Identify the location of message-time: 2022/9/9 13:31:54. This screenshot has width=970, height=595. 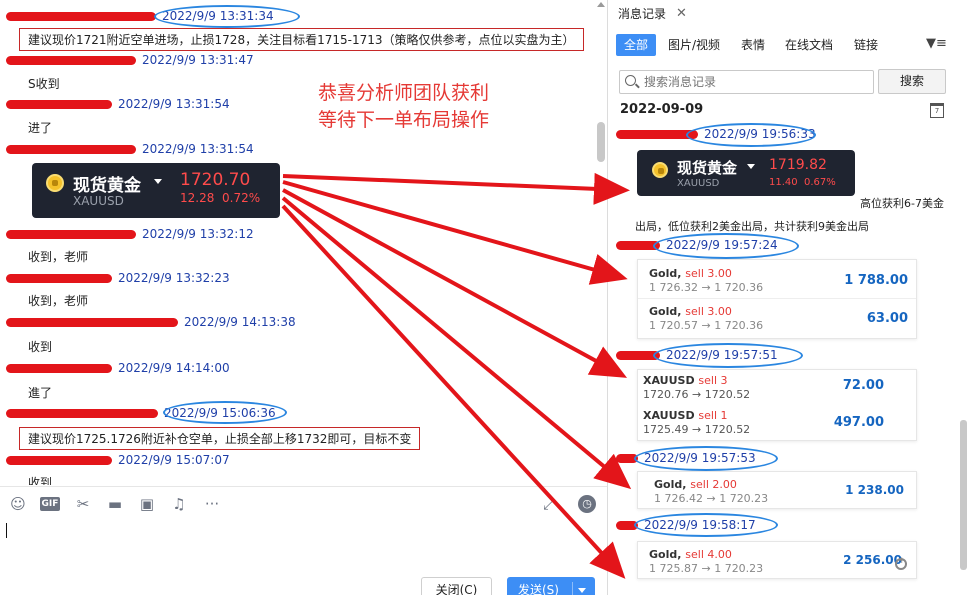
(198, 149).